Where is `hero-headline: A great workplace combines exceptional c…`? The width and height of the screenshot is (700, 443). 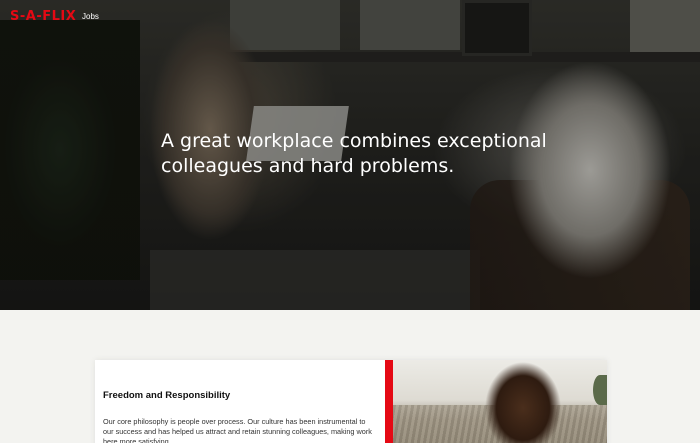 hero-headline: A great workplace combines exceptional c… is located at coordinates (354, 153).